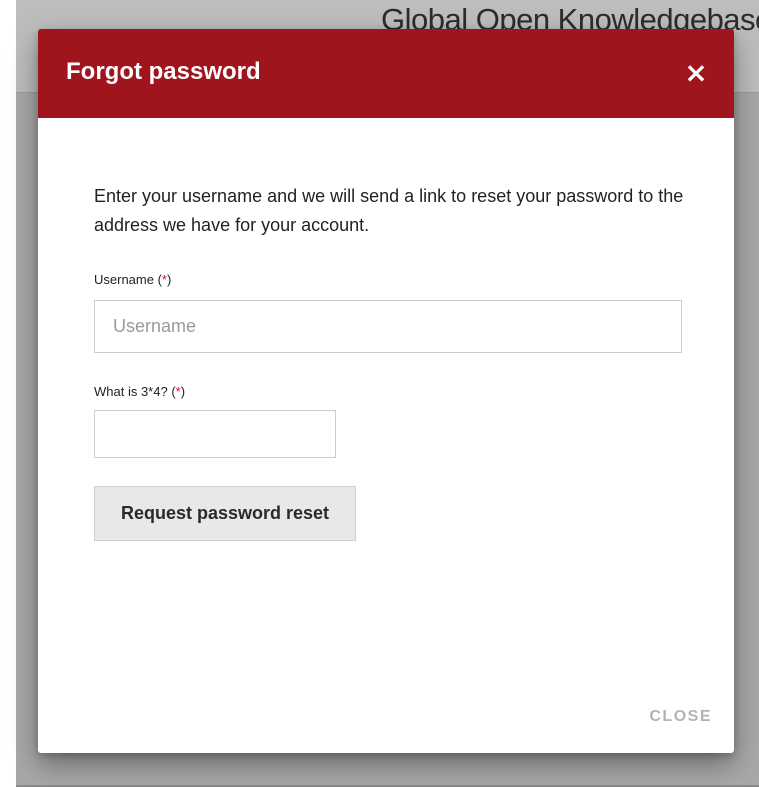 The width and height of the screenshot is (759, 787). Describe the element at coordinates (680, 717) in the screenshot. I see `close-button: CLOSE` at that location.